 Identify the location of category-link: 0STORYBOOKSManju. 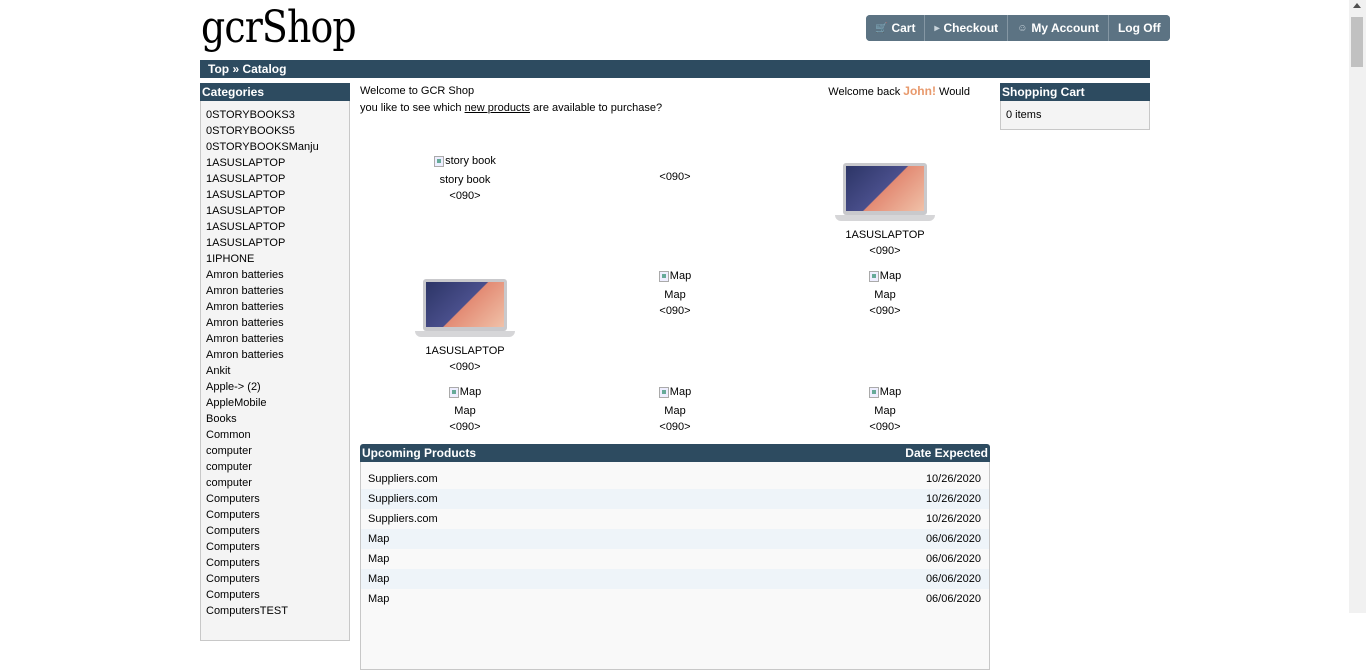
(275, 147).